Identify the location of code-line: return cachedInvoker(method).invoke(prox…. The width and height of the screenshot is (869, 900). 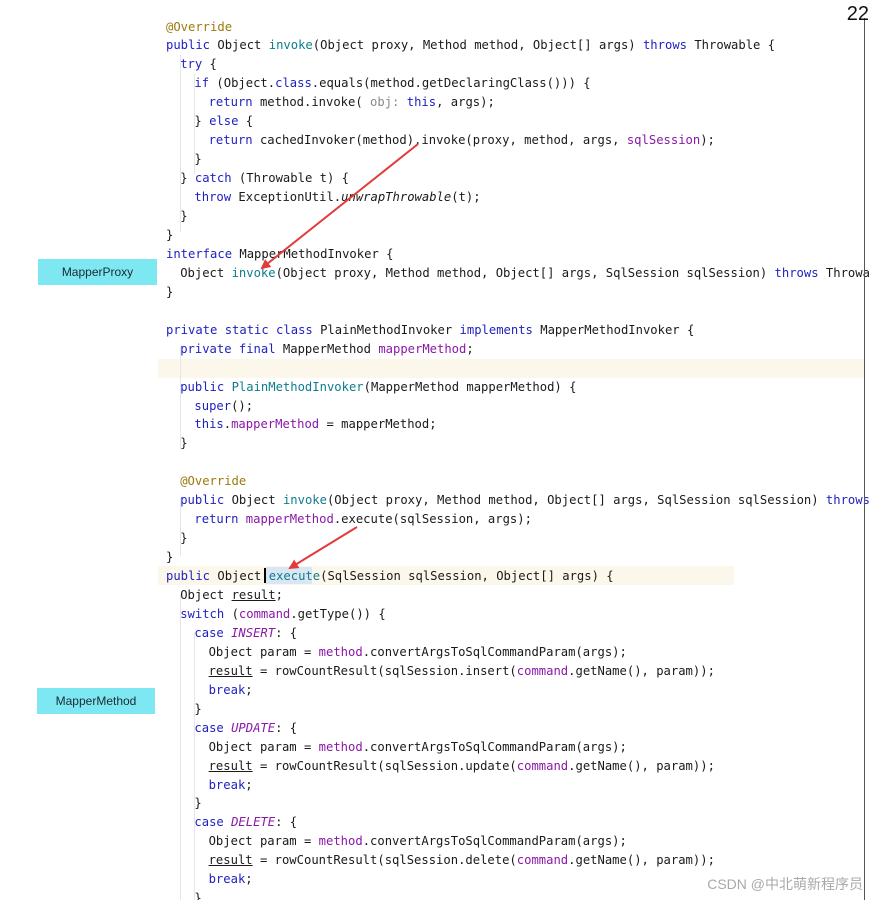
(462, 140).